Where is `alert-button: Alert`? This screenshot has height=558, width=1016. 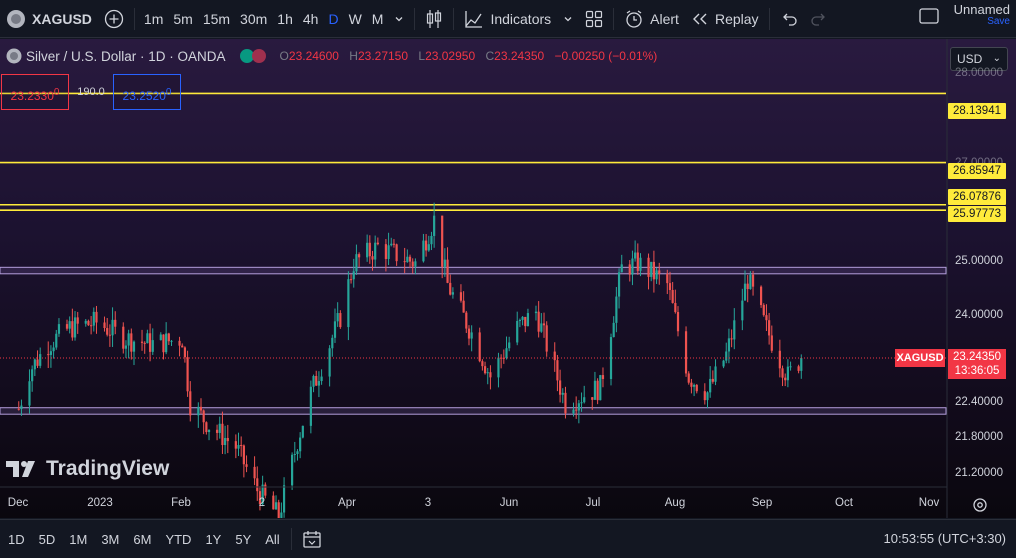 alert-button: Alert is located at coordinates (651, 19).